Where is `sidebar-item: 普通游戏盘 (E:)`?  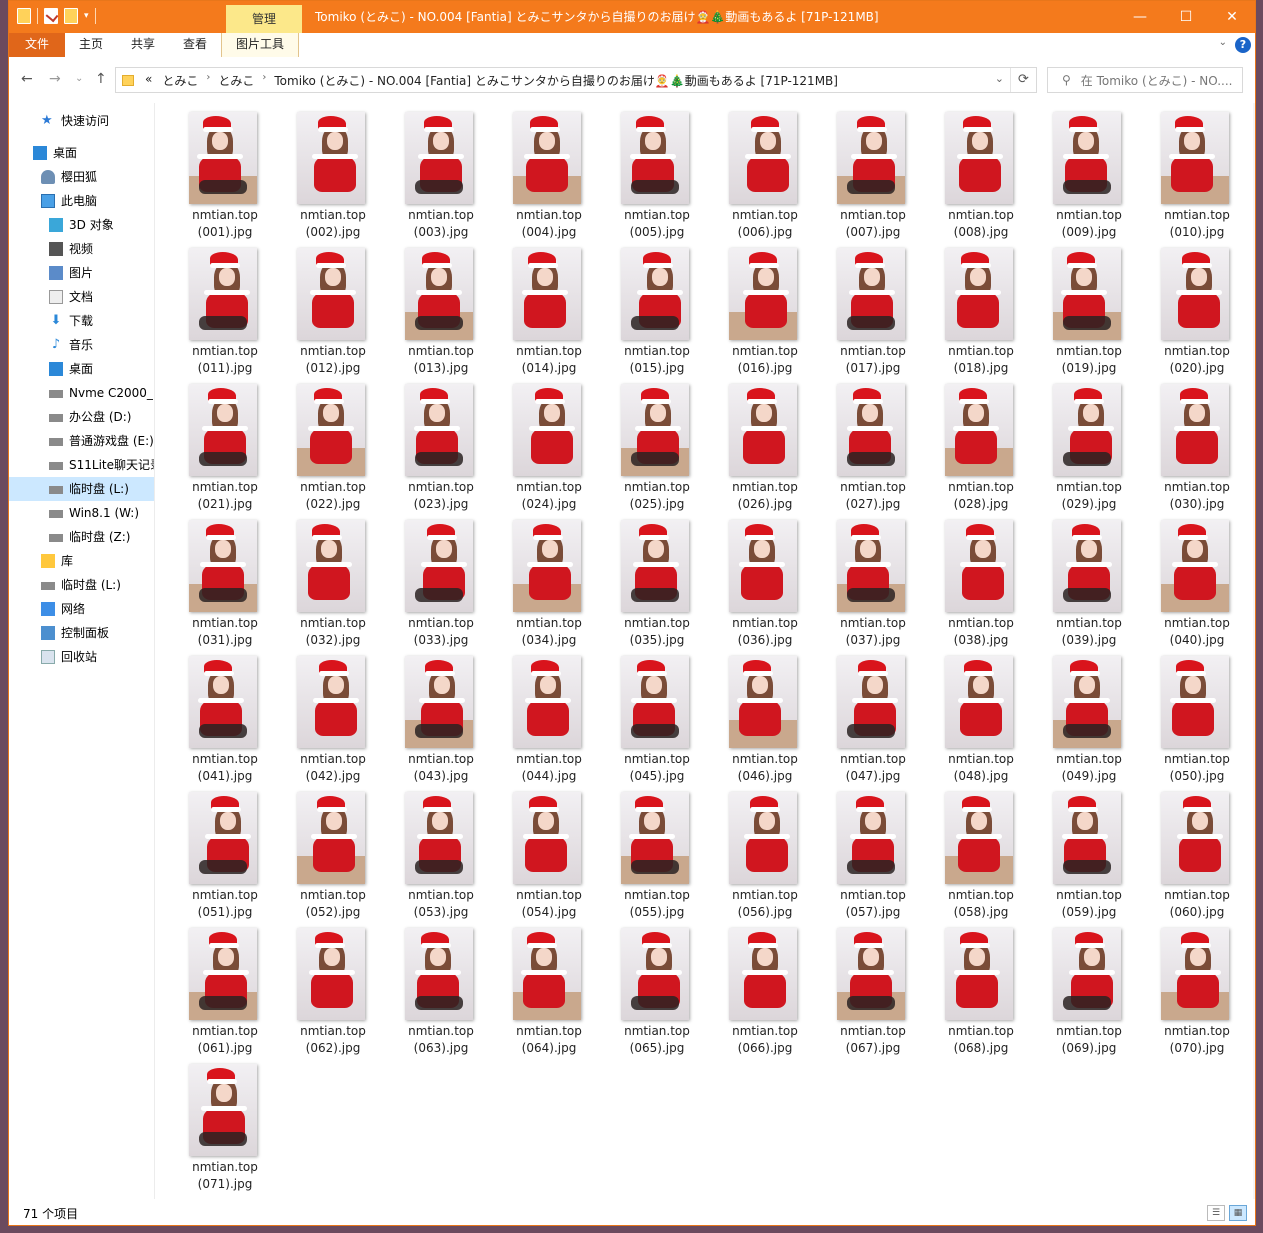 sidebar-item: 普通游戏盘 (E:) is located at coordinates (81, 441).